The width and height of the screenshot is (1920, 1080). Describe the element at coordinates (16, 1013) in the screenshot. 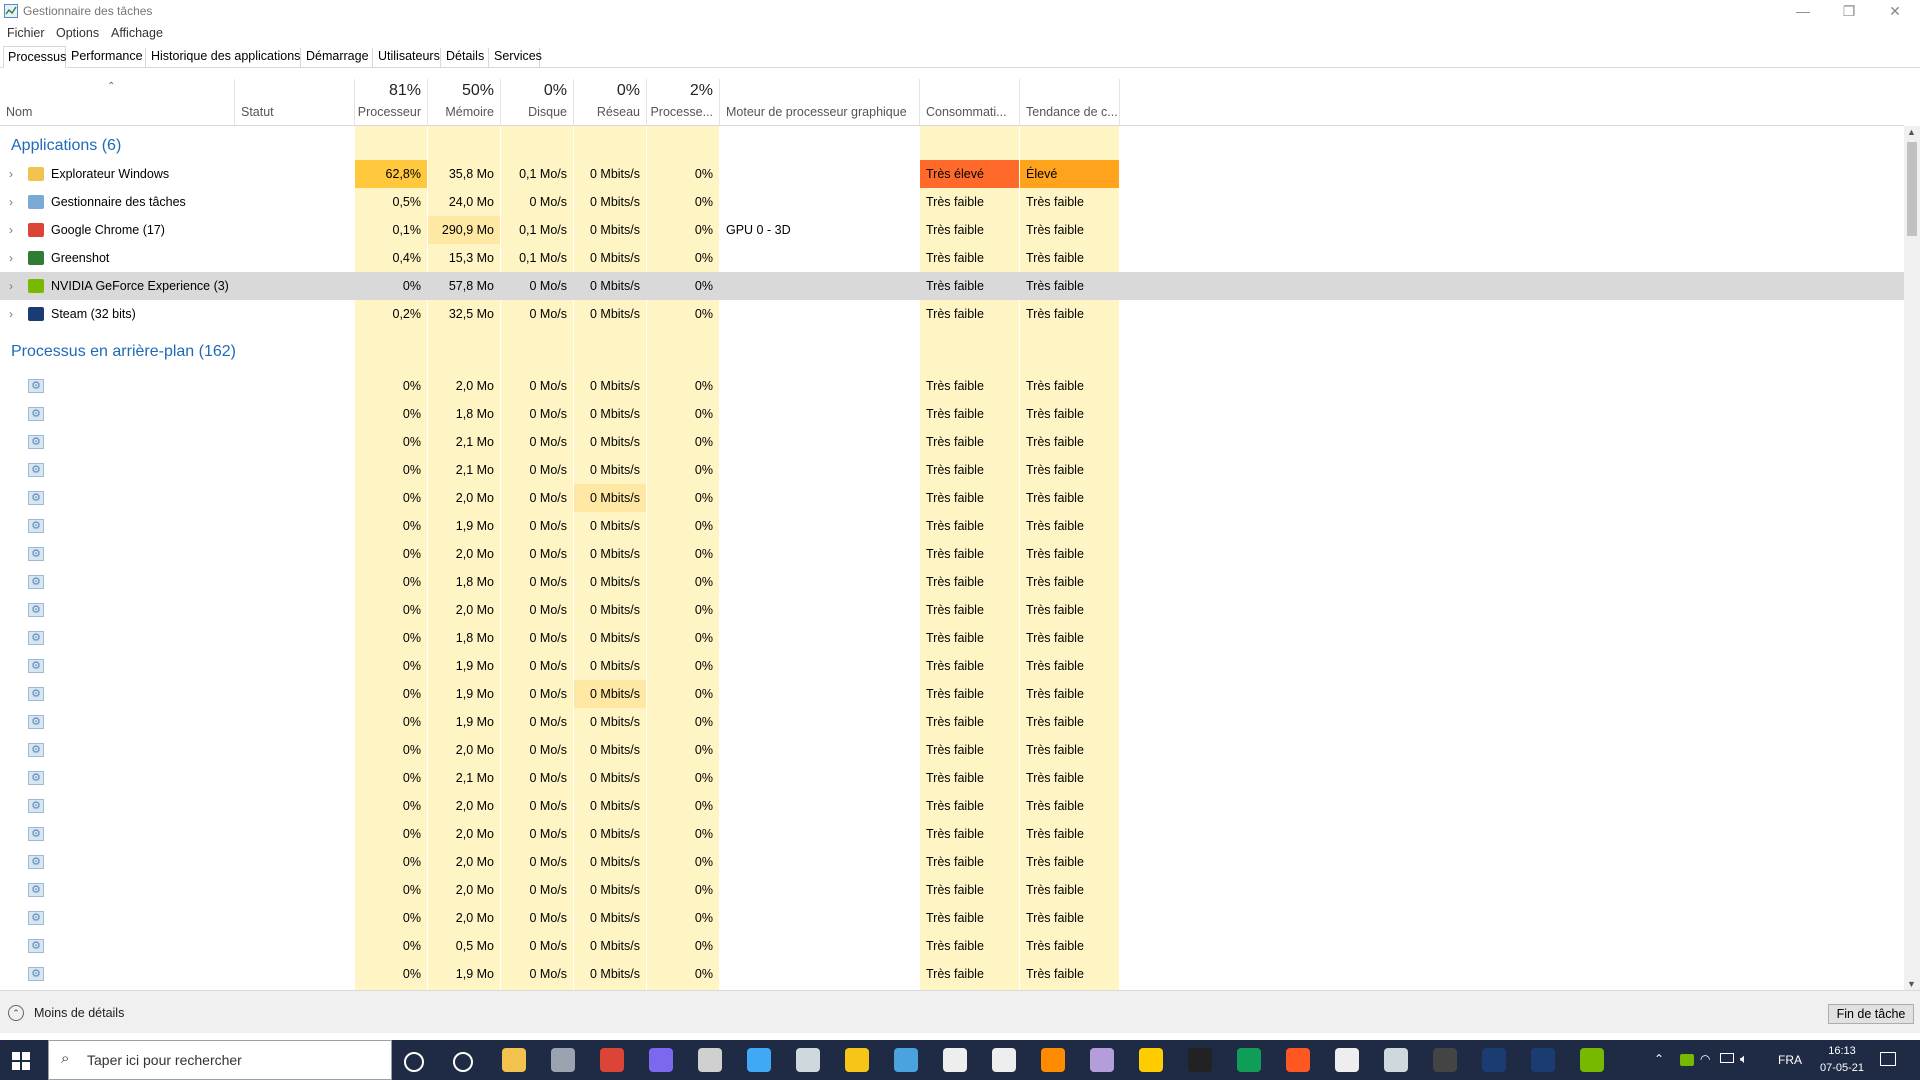

I see `collapse-icon: ⌃` at that location.